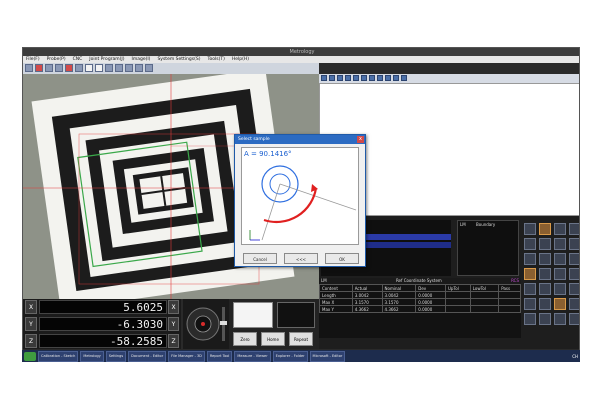 The image size is (600, 400). I want to click on tool-delete-icon, so click(560, 319).